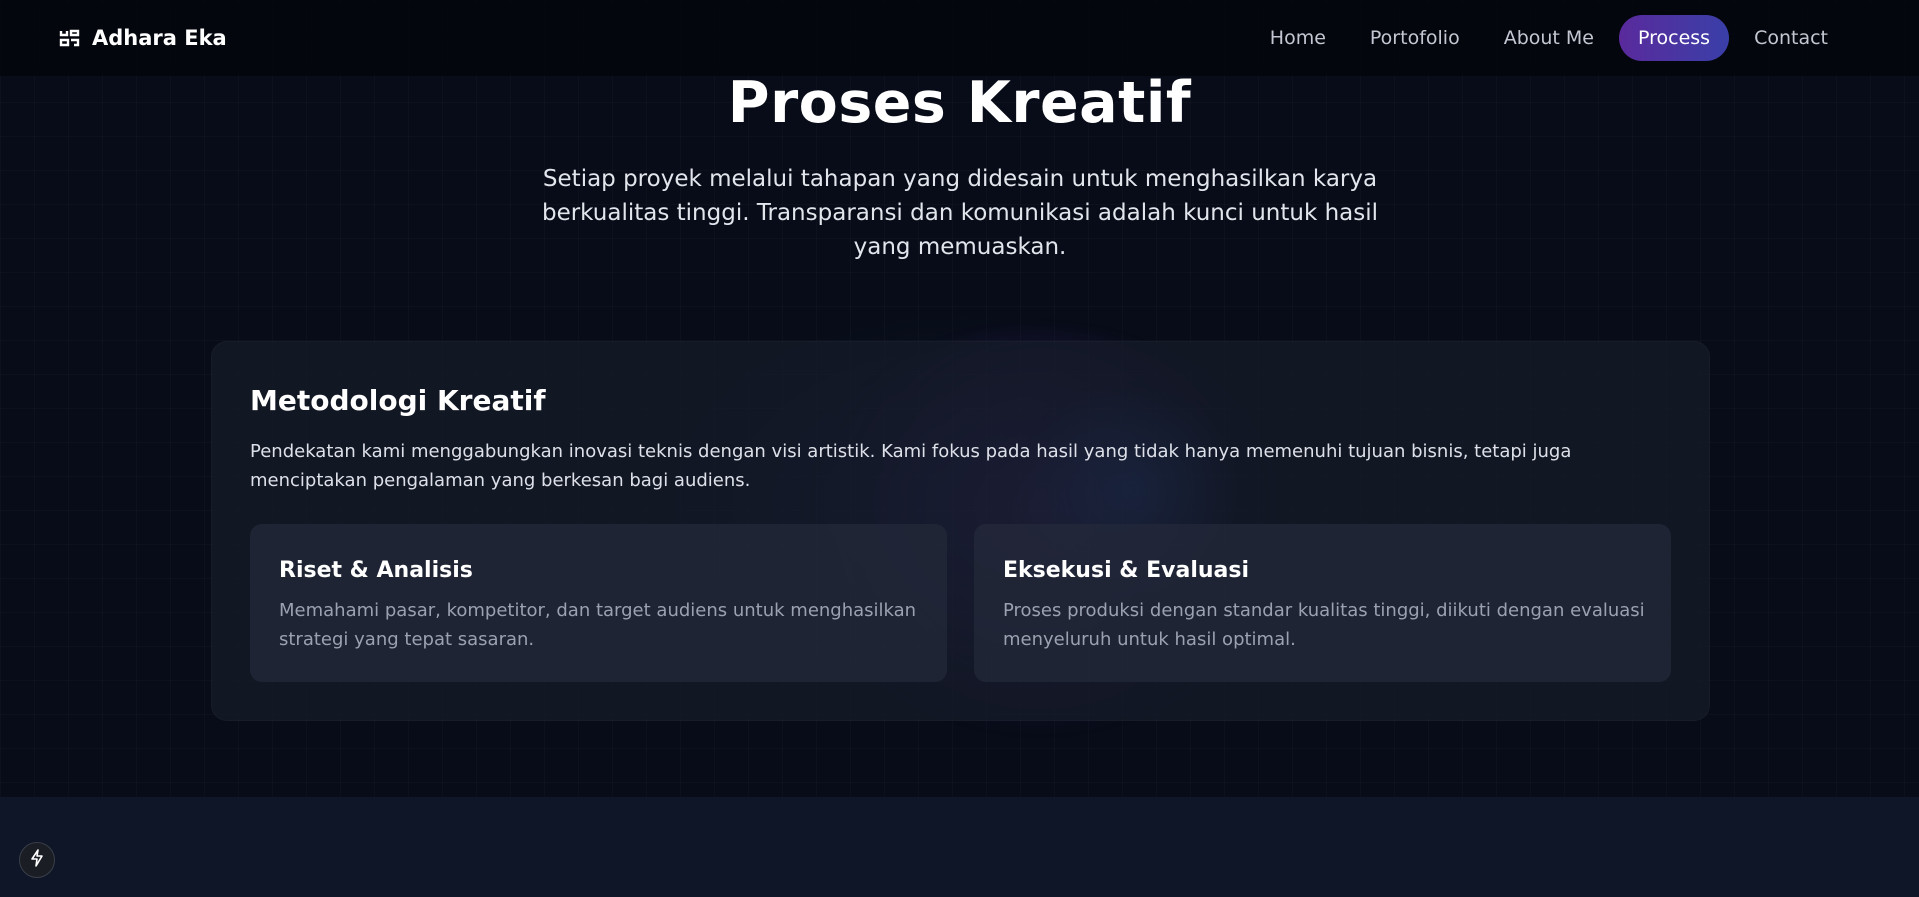  Describe the element at coordinates (376, 570) in the screenshot. I see `method-step-title: Riset & Analisis` at that location.